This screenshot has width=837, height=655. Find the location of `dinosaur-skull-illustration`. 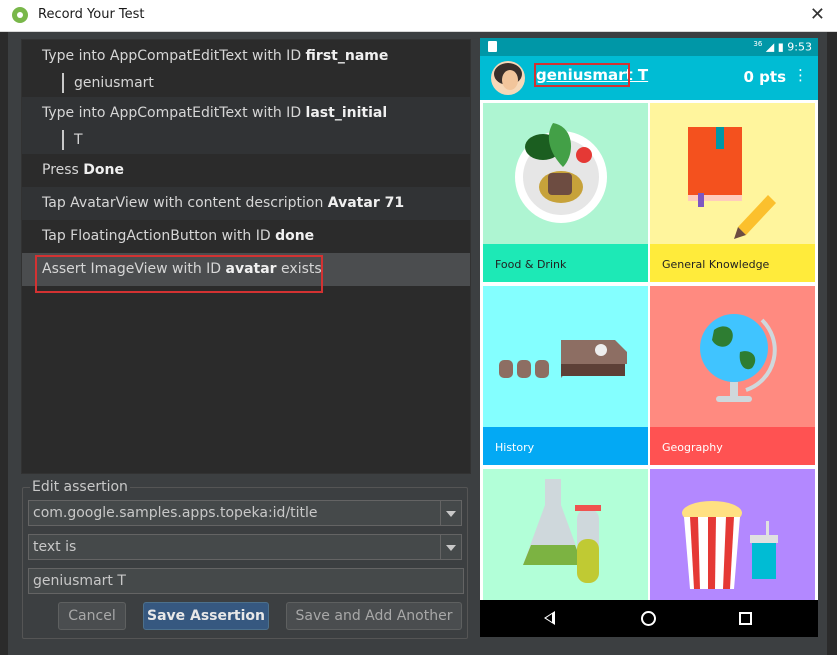

dinosaur-skull-illustration is located at coordinates (563, 359).